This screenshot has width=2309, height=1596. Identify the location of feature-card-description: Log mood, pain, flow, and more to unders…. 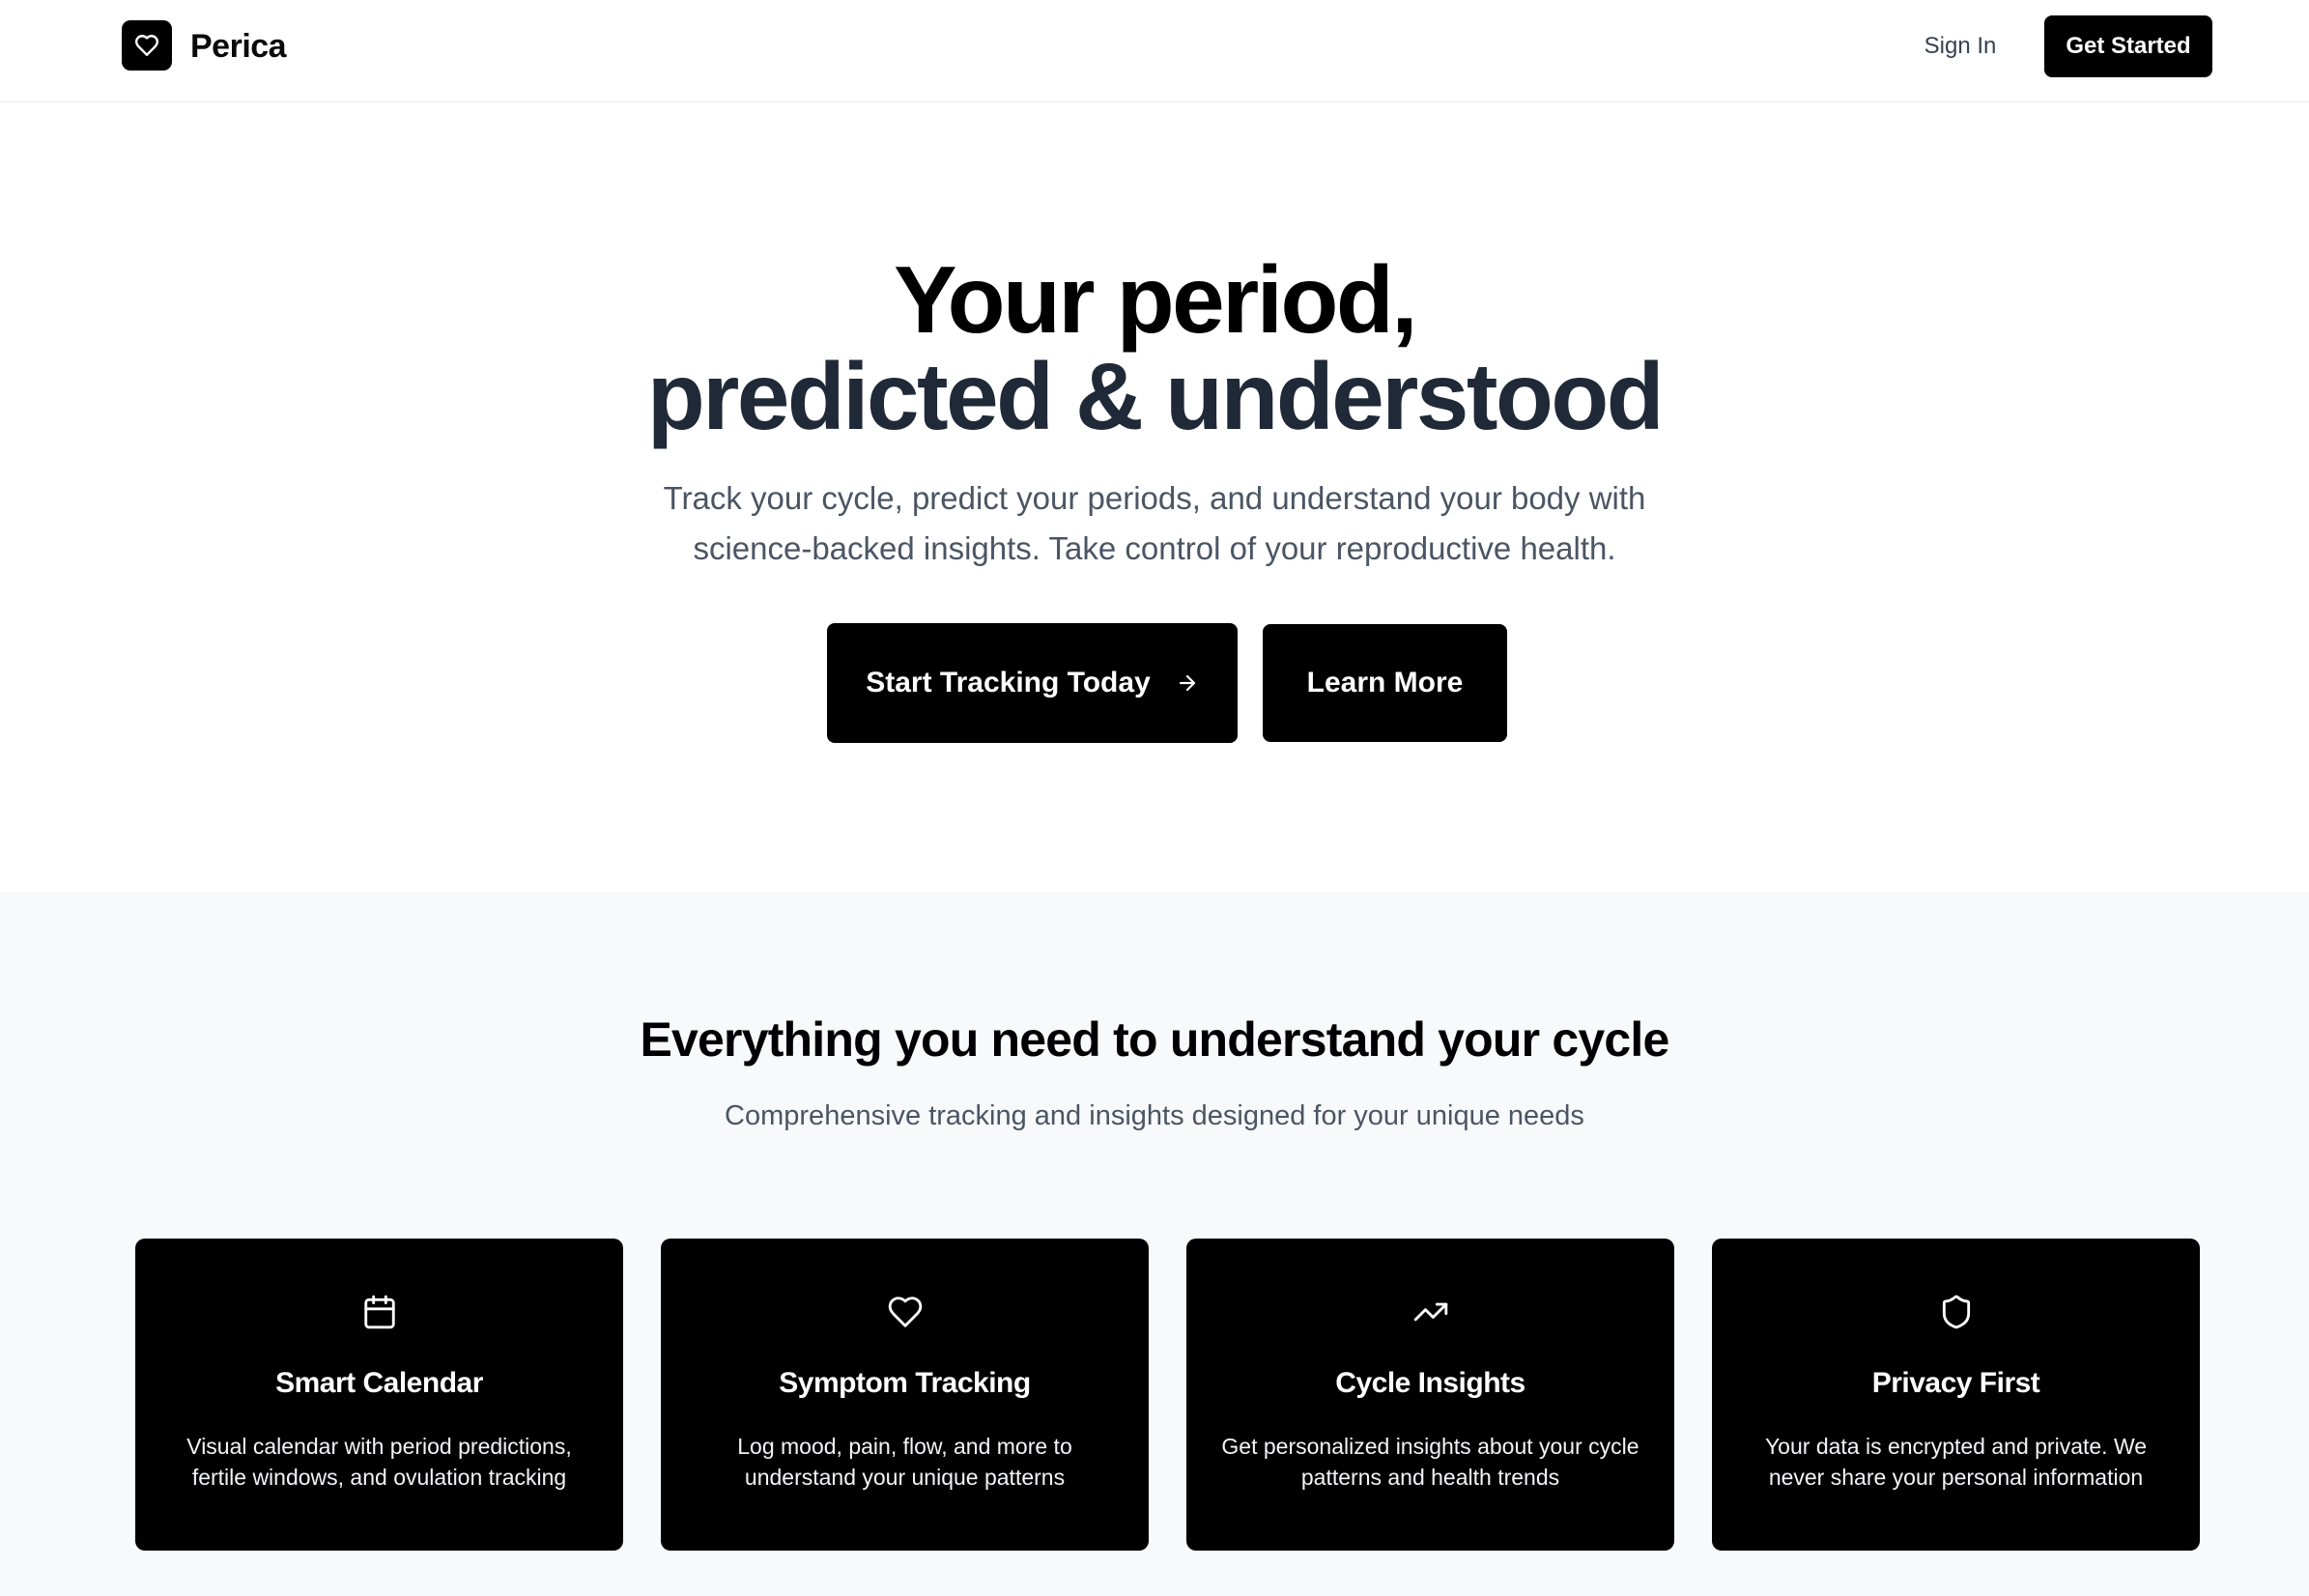
(904, 1462).